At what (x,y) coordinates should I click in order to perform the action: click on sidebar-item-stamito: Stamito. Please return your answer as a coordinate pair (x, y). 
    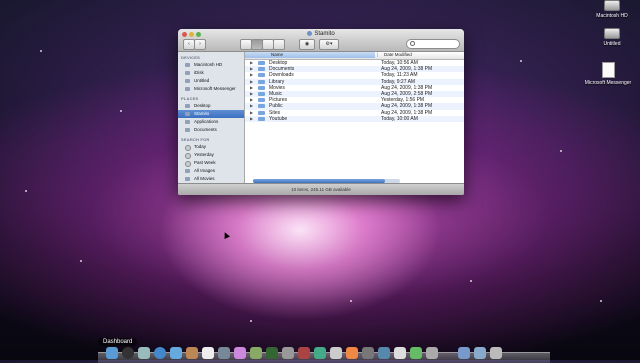
    Looking at the image, I should click on (211, 114).